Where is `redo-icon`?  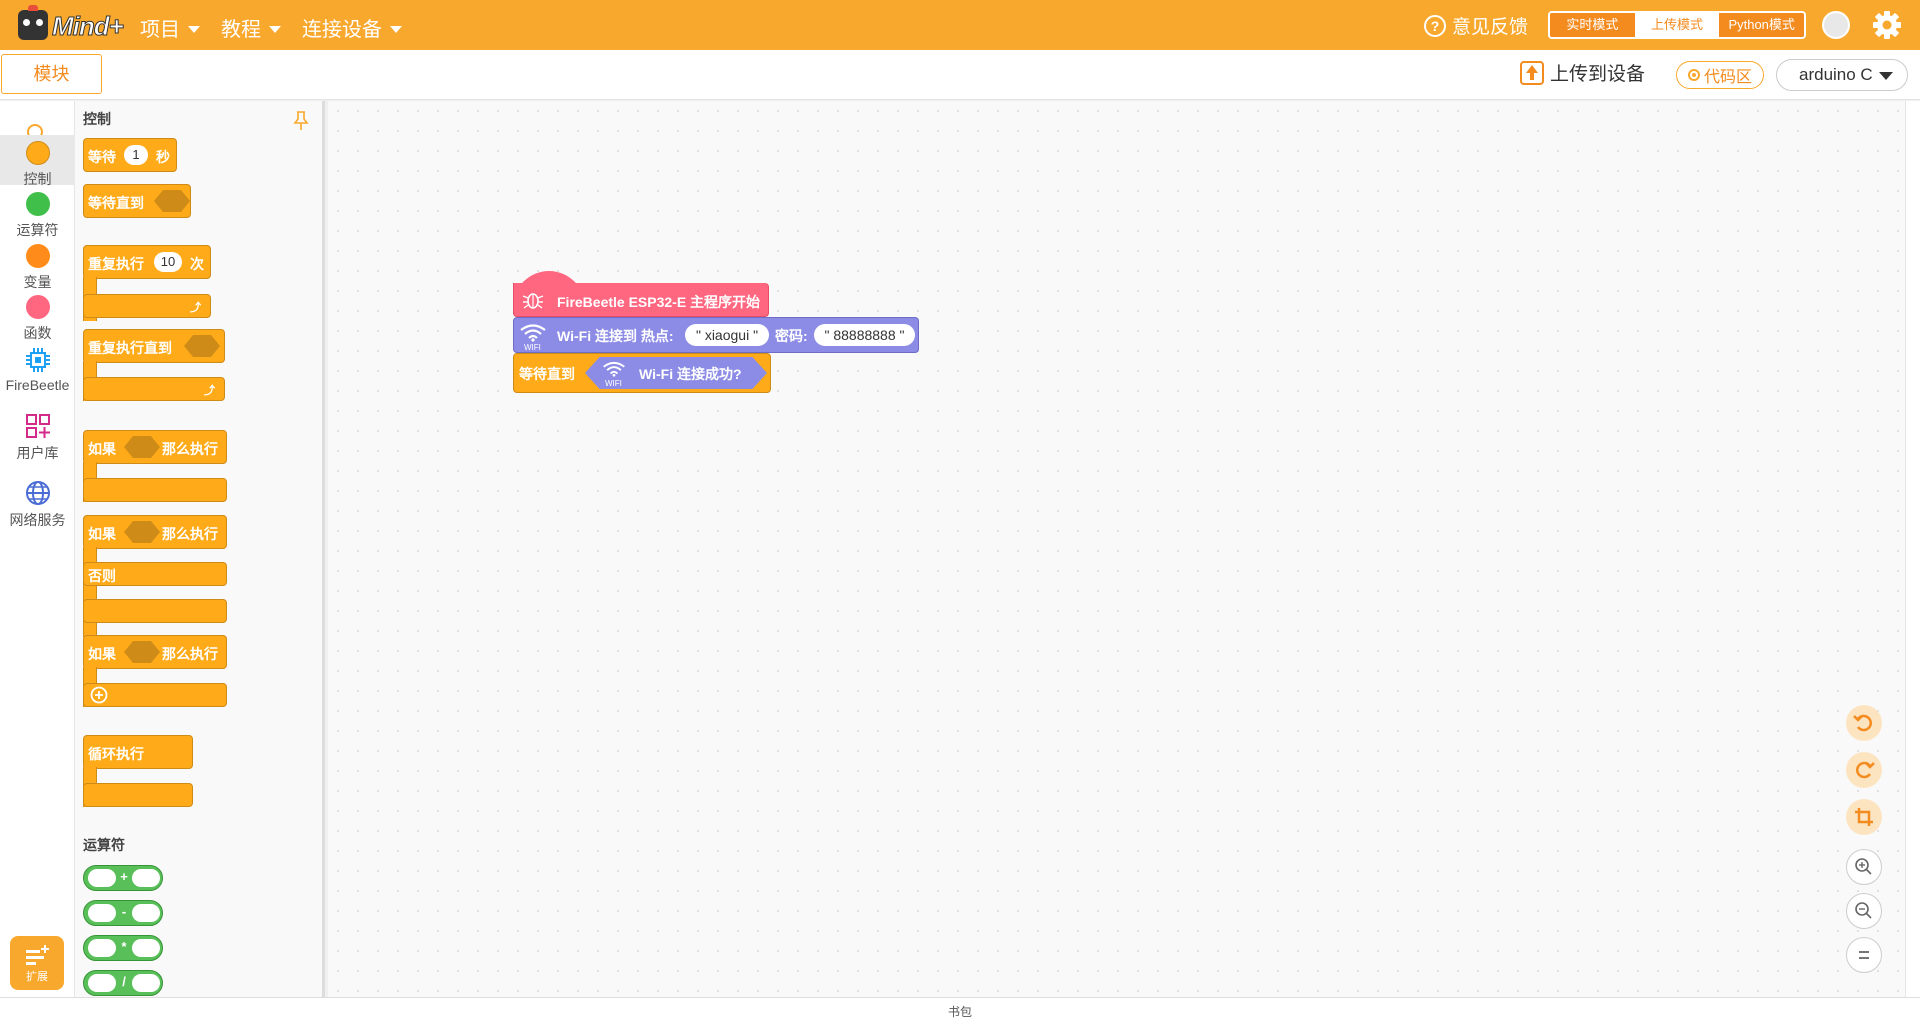
redo-icon is located at coordinates (1865, 770).